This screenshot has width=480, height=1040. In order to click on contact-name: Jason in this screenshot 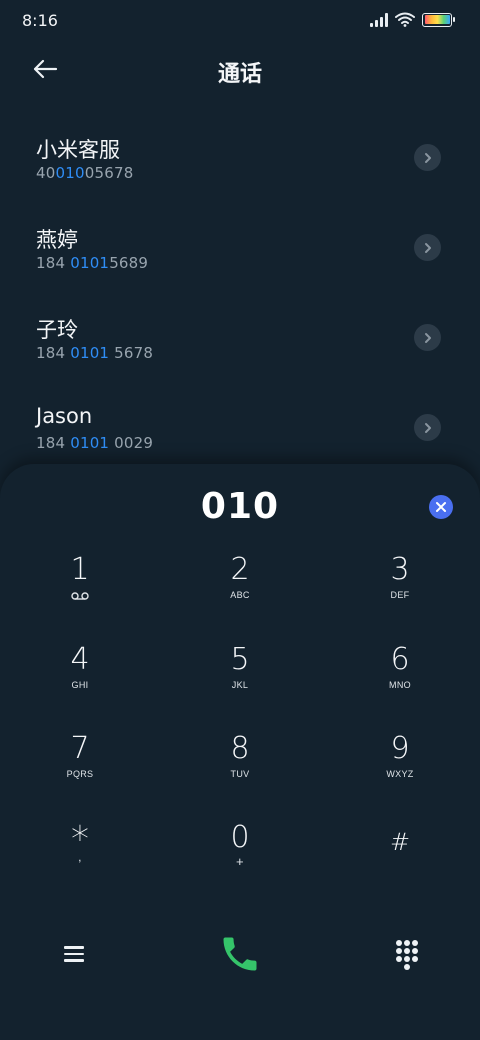, I will do `click(64, 416)`.